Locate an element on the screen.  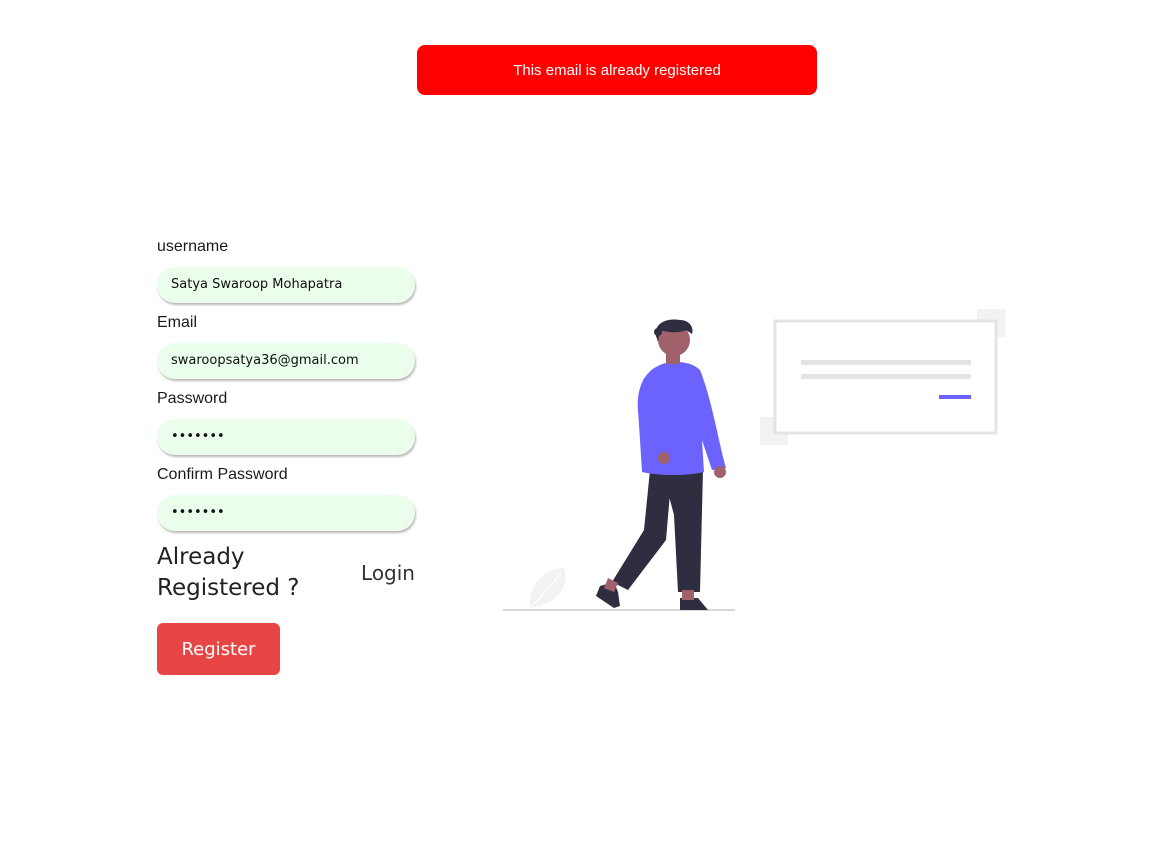
email-label: Email is located at coordinates (177, 322).